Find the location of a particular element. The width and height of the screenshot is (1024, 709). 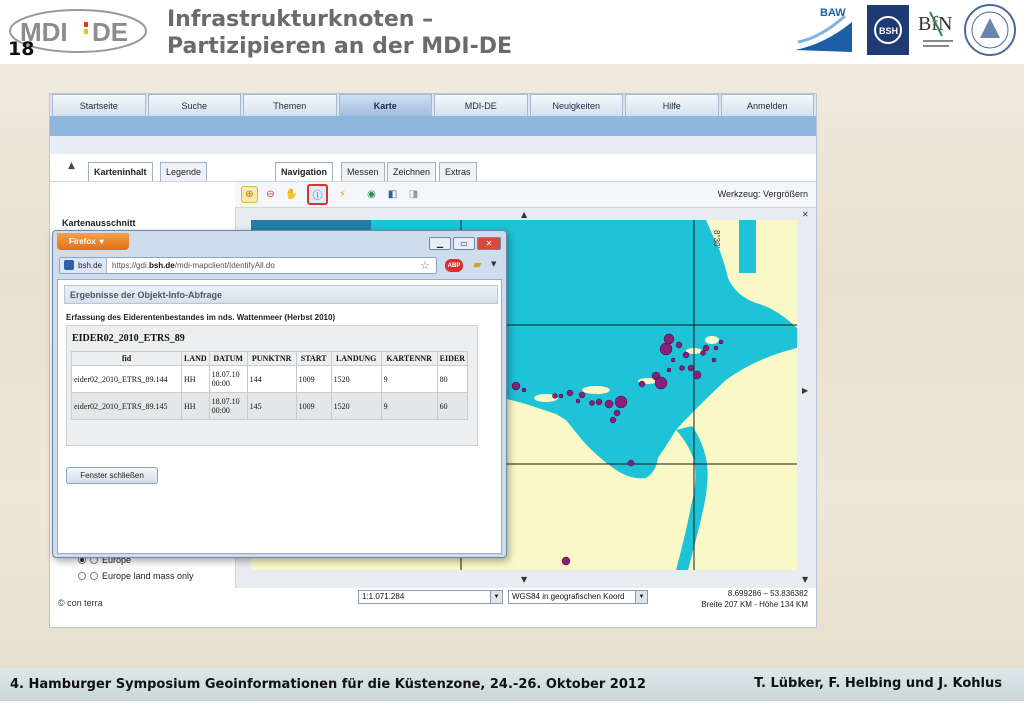

tab-karteninhalt: Karteninhalt is located at coordinates (120, 171).